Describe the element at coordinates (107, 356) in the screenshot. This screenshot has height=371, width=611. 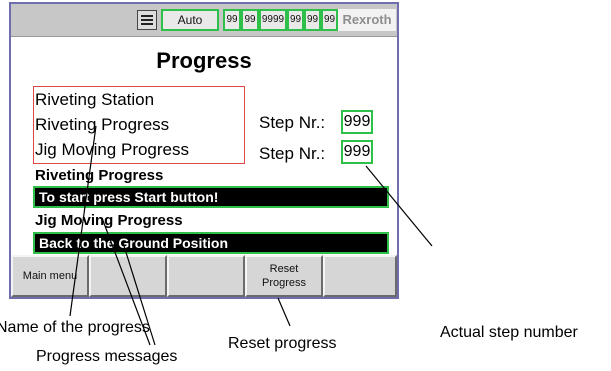
I see `annotation-progress-messages: Progress messages` at that location.